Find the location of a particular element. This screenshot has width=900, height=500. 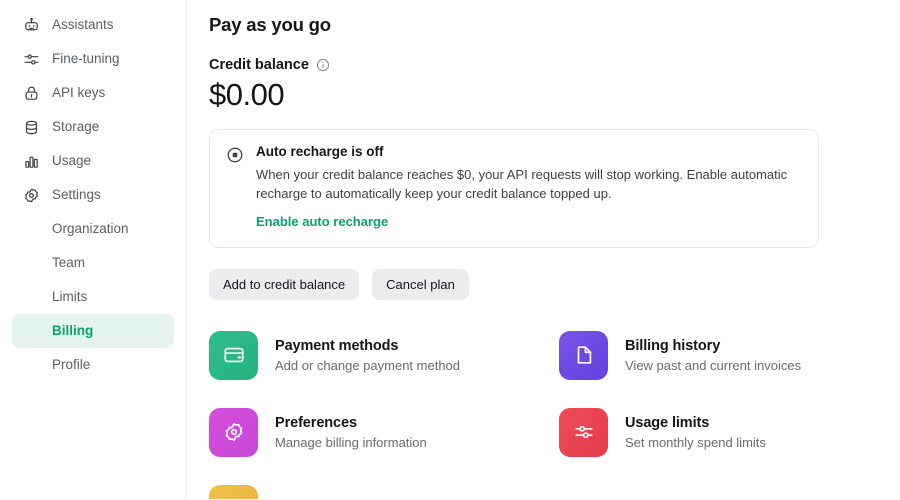

tile-subtitle: Add or change payment method is located at coordinates (368, 365).